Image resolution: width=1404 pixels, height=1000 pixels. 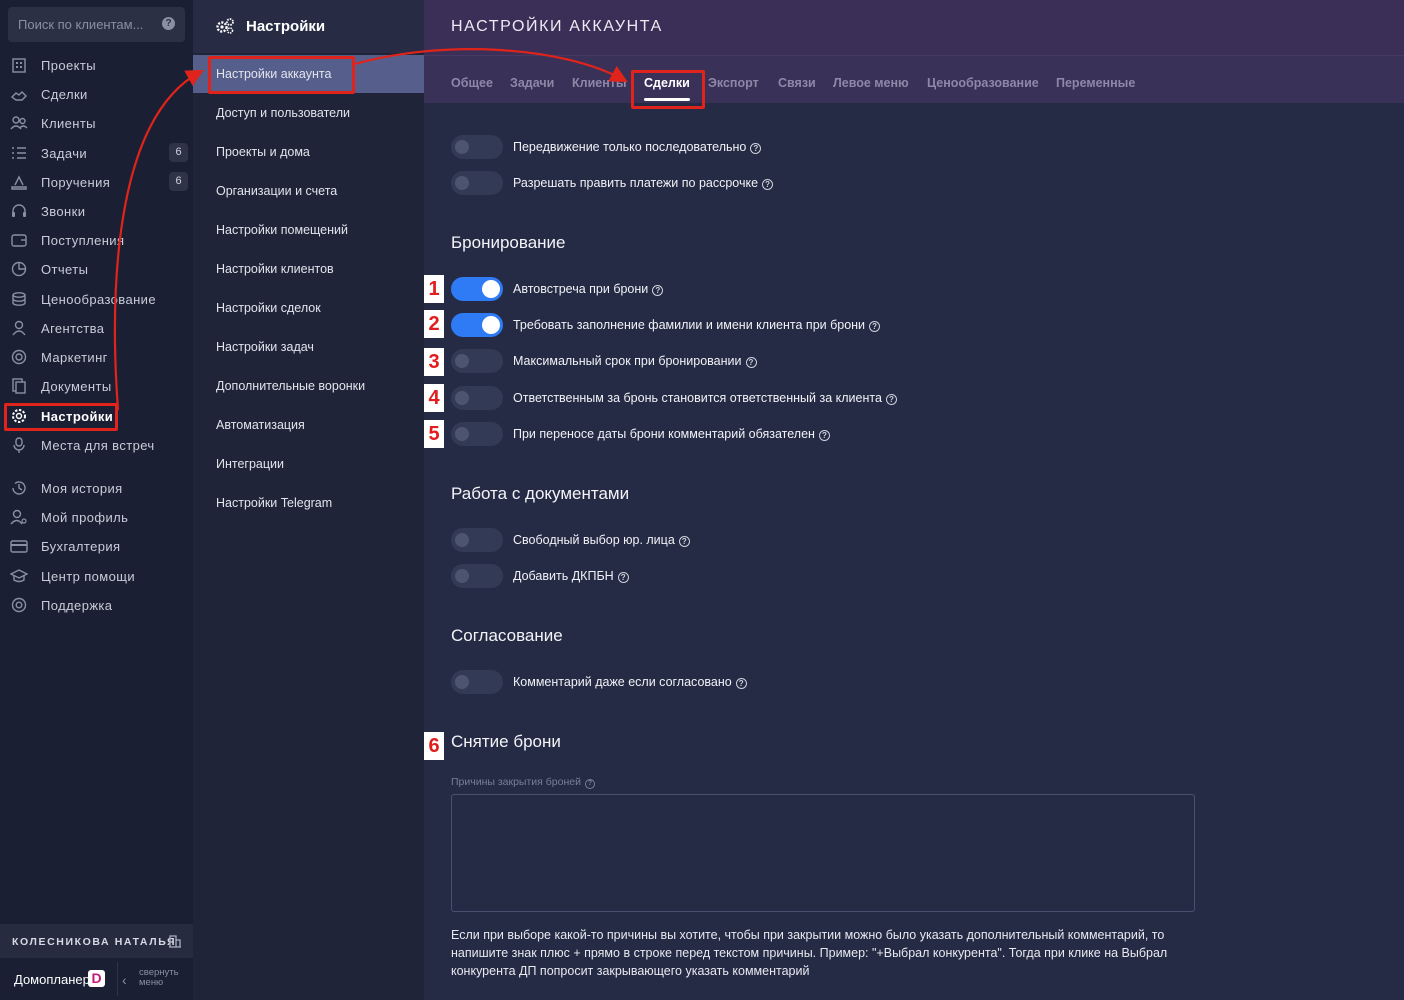 I want to click on submenu-item-label: Настройки помещений, so click(x=282, y=230).